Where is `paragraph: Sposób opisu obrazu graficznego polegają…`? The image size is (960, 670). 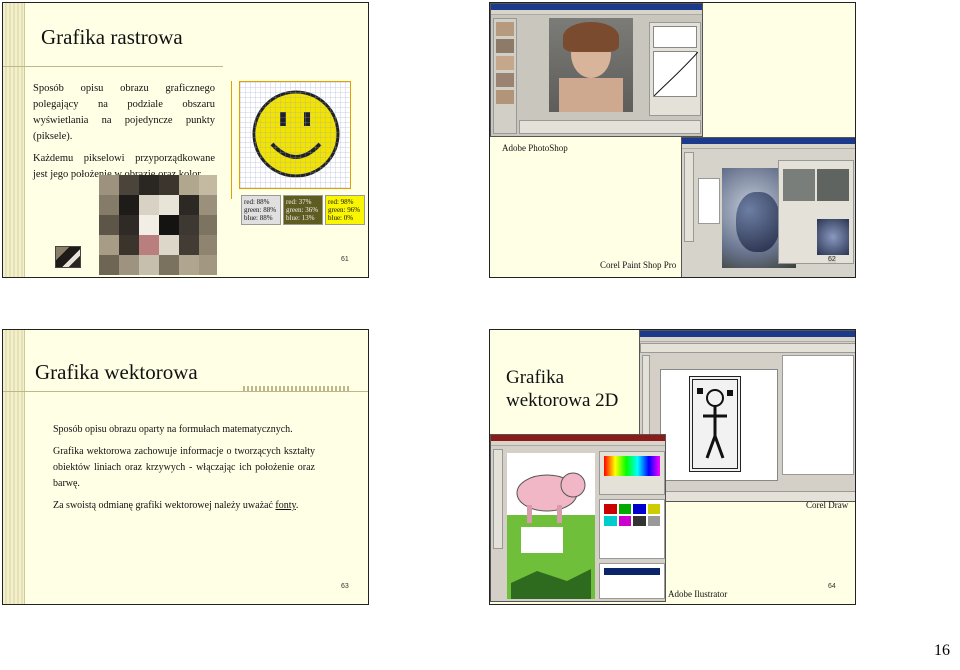 paragraph: Sposób opisu obrazu graficznego polegają… is located at coordinates (124, 112).